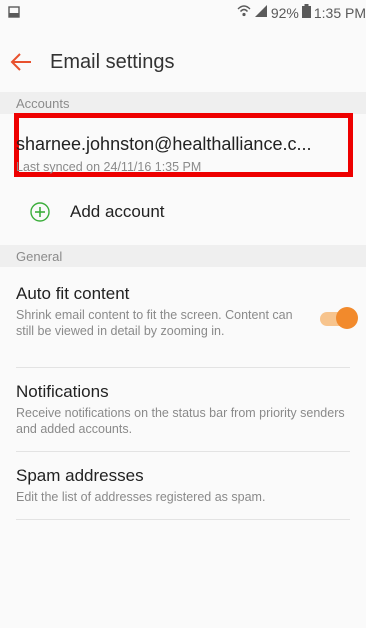  Describe the element at coordinates (73, 293) in the screenshot. I see `setting-title: Auto fit content` at that location.